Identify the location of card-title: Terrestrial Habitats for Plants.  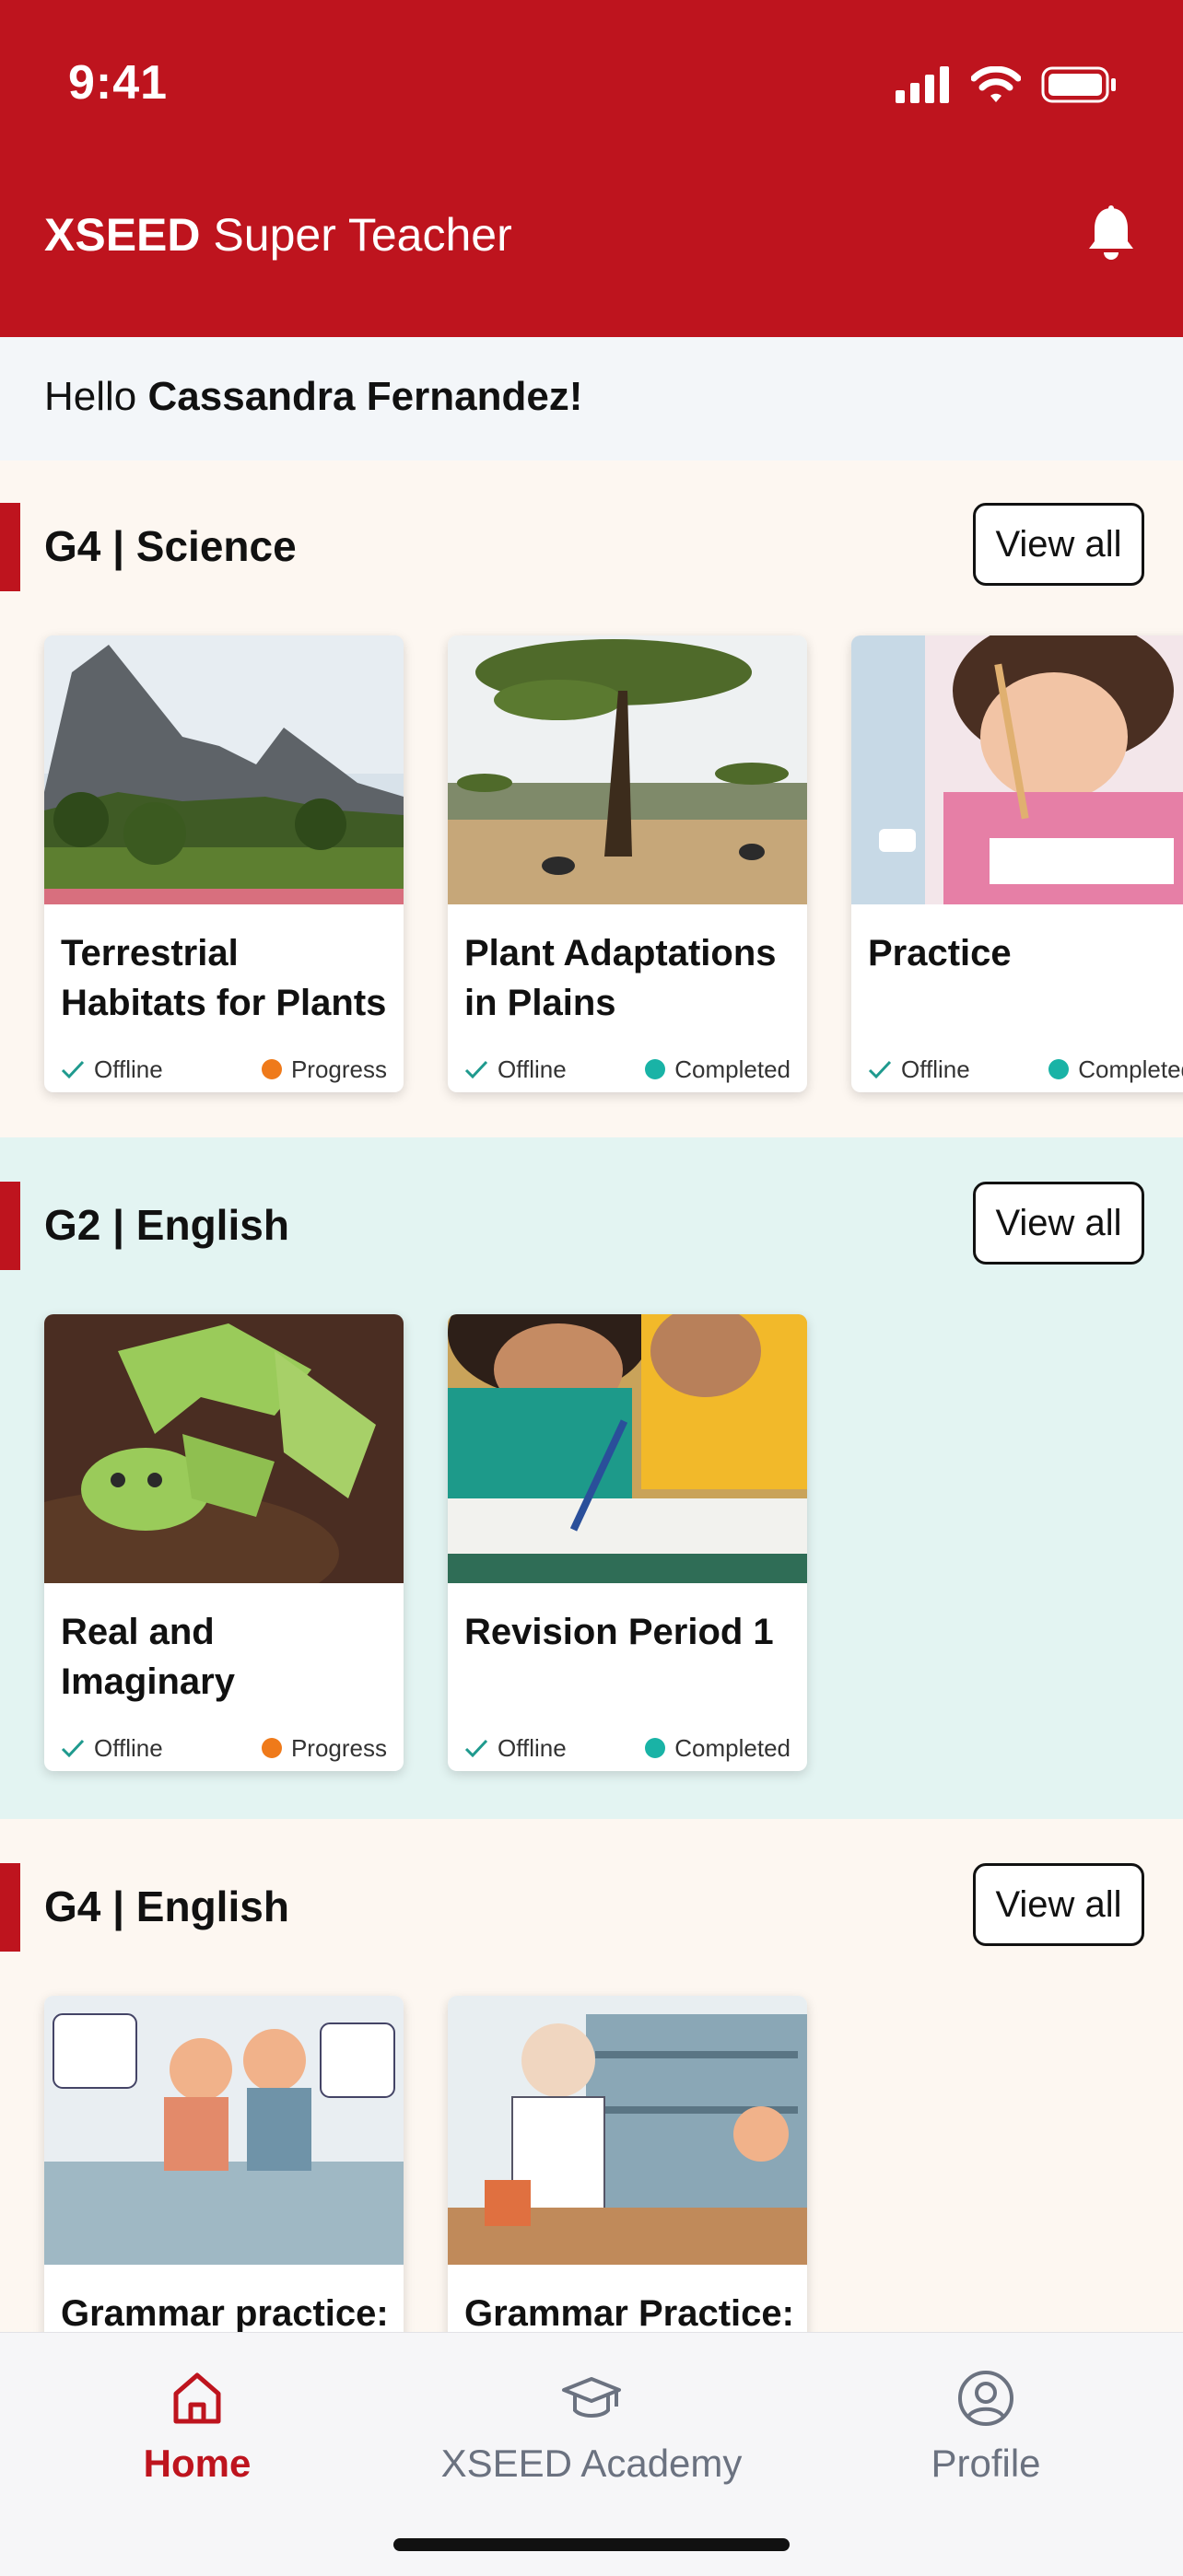
(224, 978).